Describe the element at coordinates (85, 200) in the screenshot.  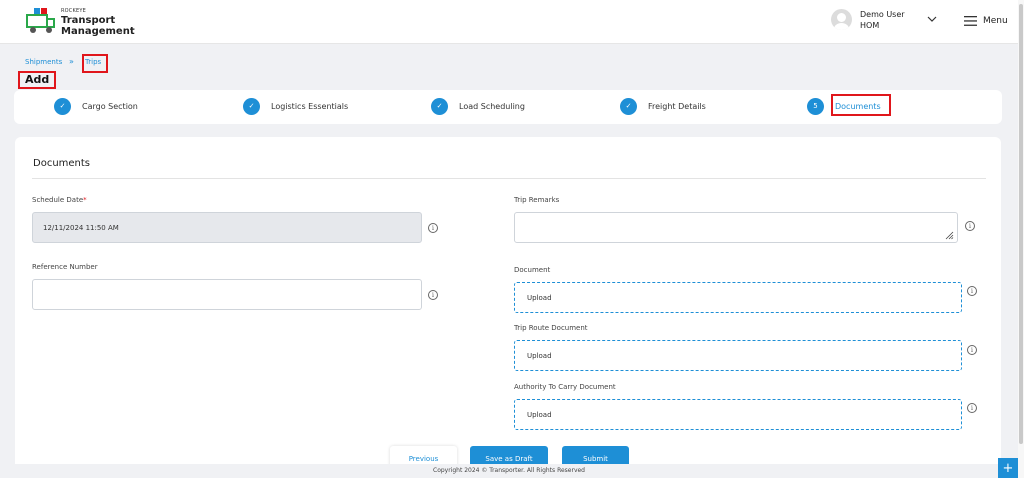
I see `required-marker: *` at that location.